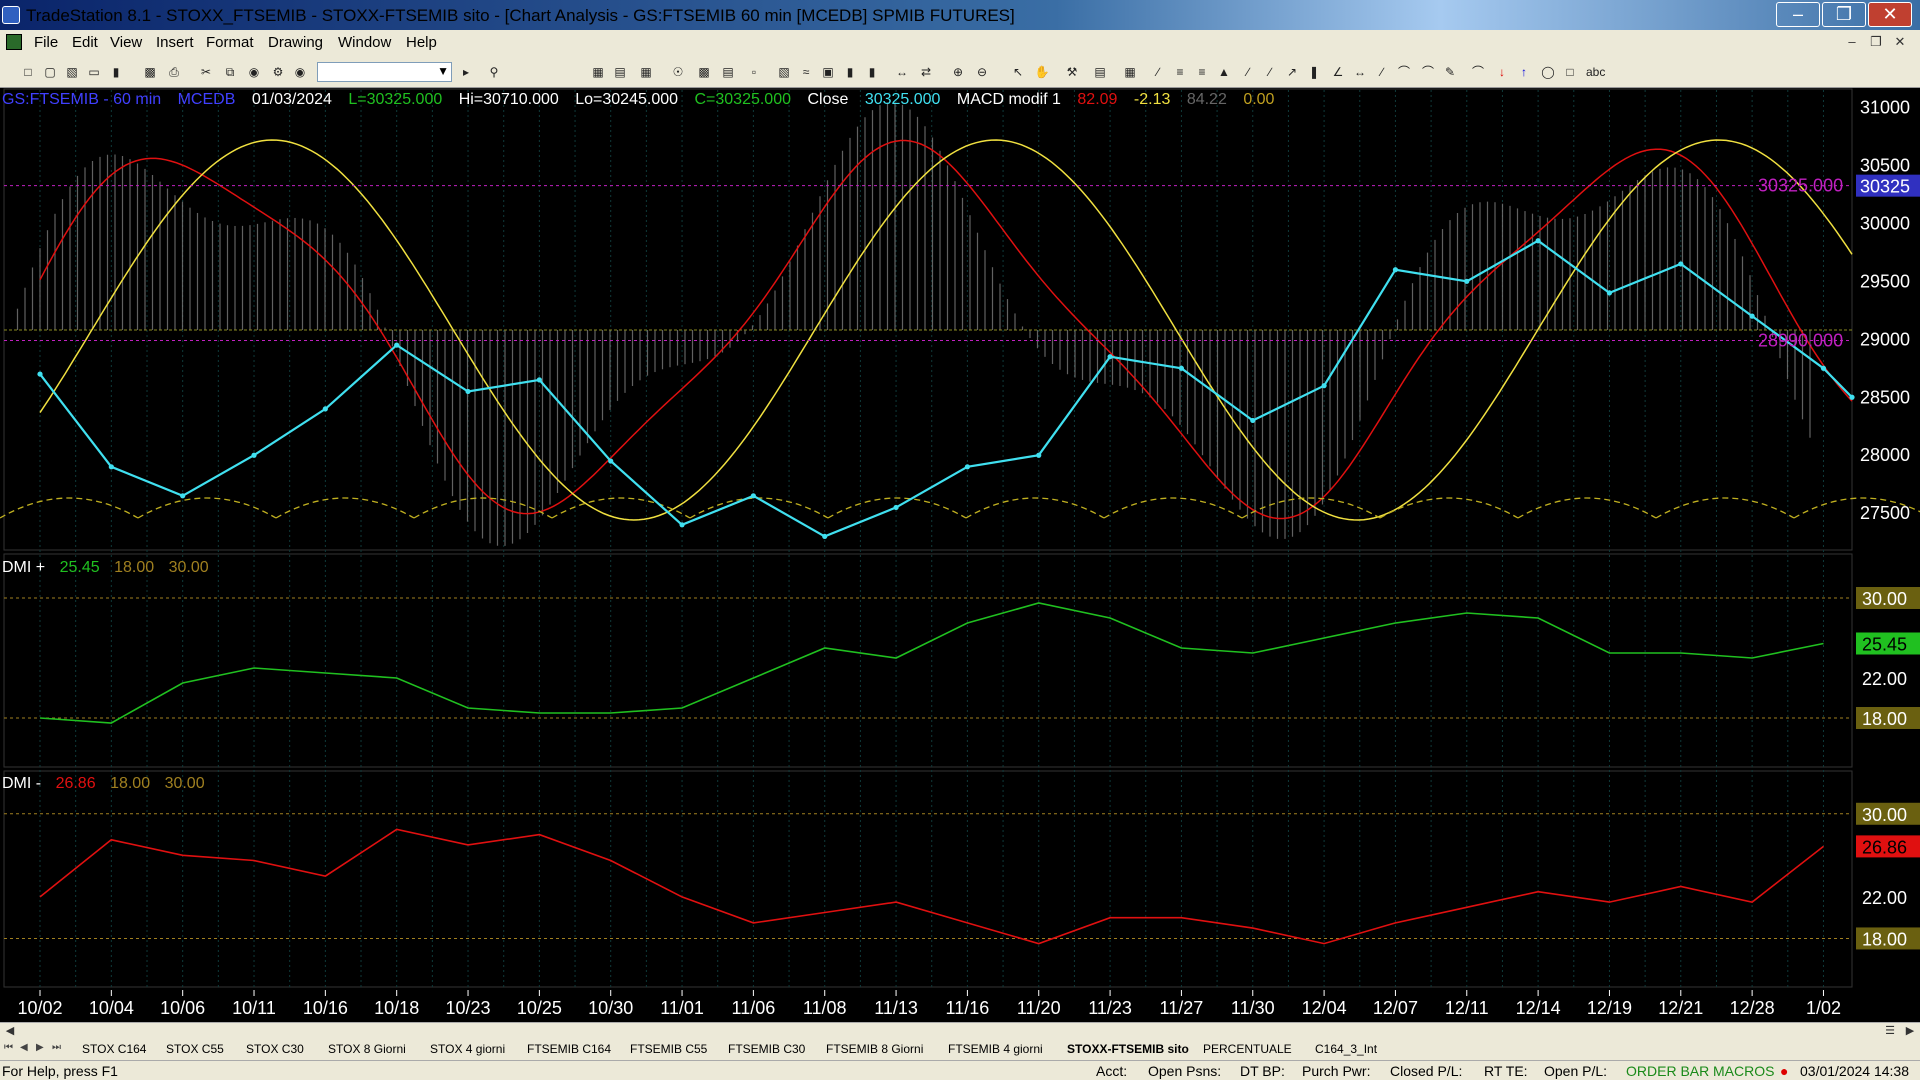 Image resolution: width=1920 pixels, height=1080 pixels. I want to click on tab-stox-4-giorni: STOX 4 giorni, so click(467, 1049).